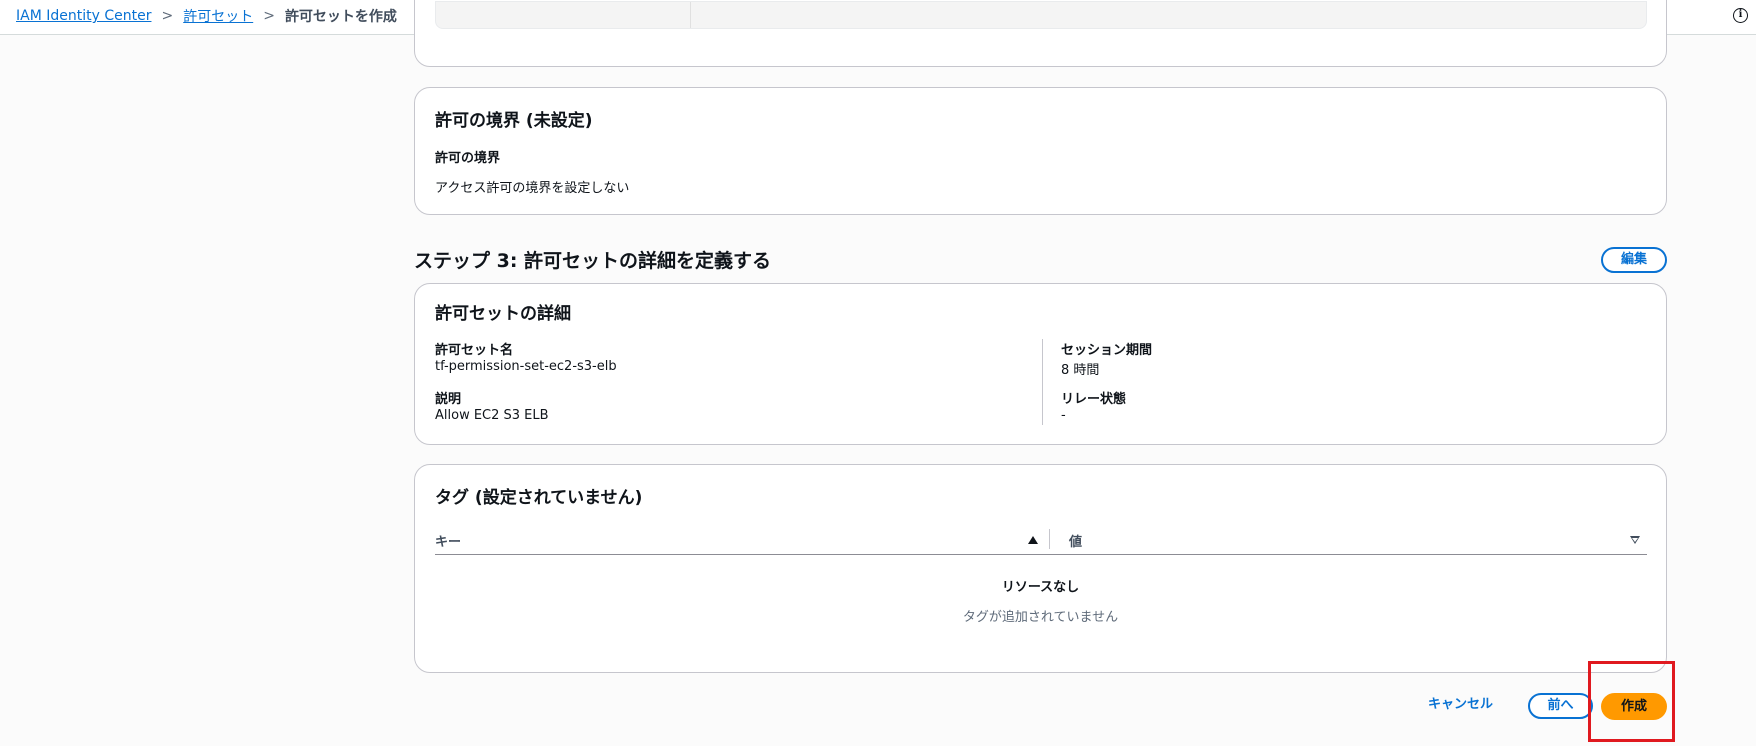 The width and height of the screenshot is (1756, 746). Describe the element at coordinates (1040, 617) in the screenshot. I see `empty-state-subtitle: タグが追加されていません` at that location.